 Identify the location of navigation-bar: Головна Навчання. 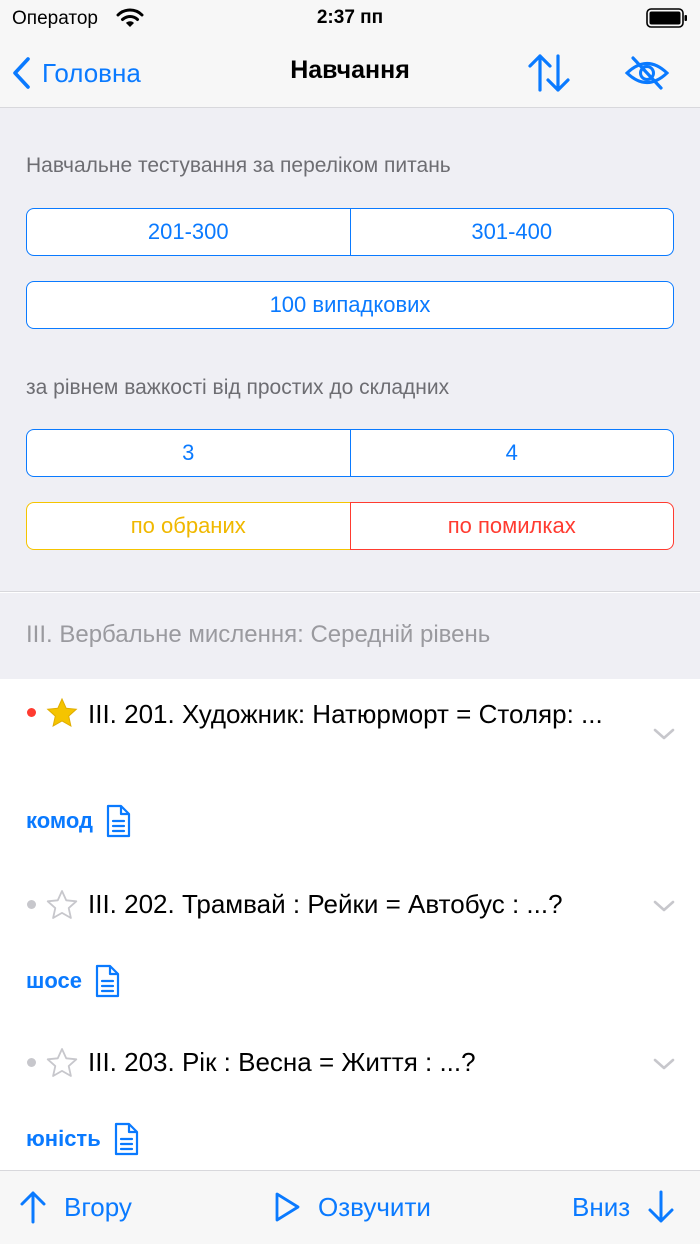
(350, 73).